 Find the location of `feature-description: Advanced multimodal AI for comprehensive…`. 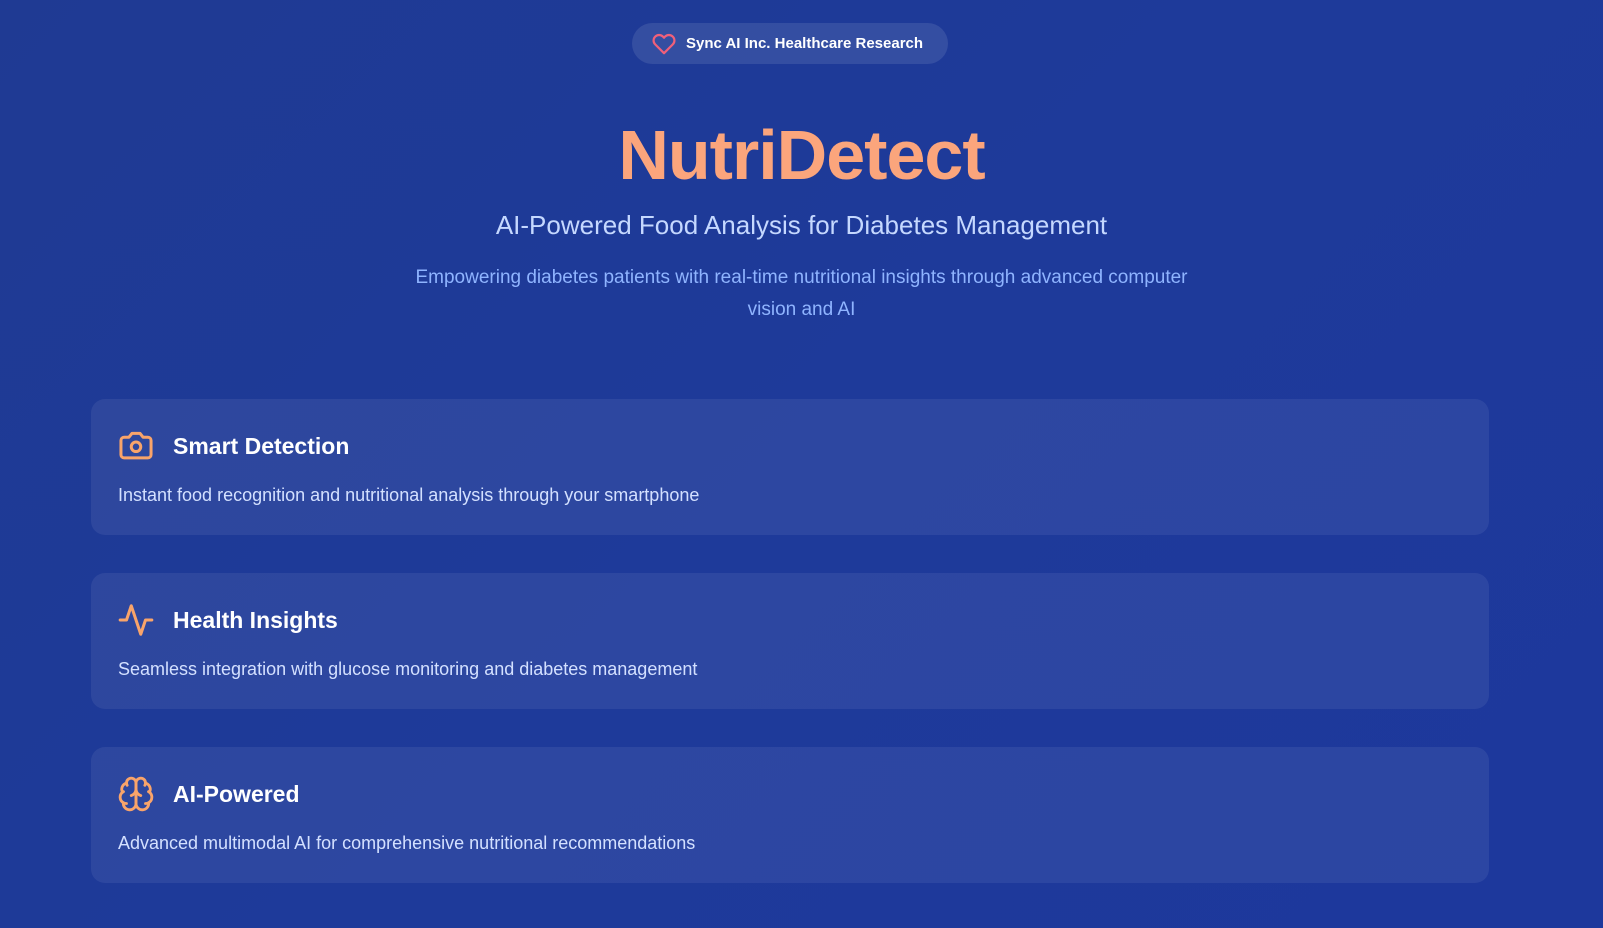

feature-description: Advanced multimodal AI for comprehensive… is located at coordinates (407, 843).